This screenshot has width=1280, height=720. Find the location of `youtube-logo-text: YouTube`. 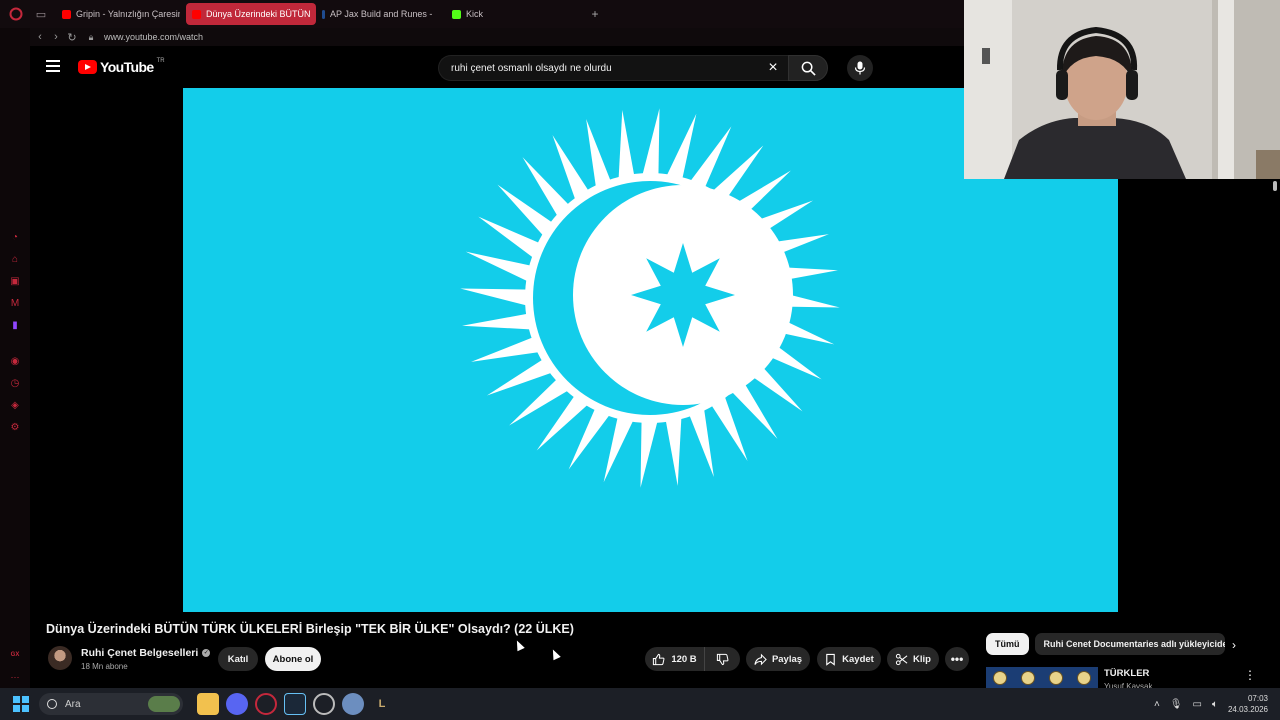

youtube-logo-text: YouTube is located at coordinates (127, 67).